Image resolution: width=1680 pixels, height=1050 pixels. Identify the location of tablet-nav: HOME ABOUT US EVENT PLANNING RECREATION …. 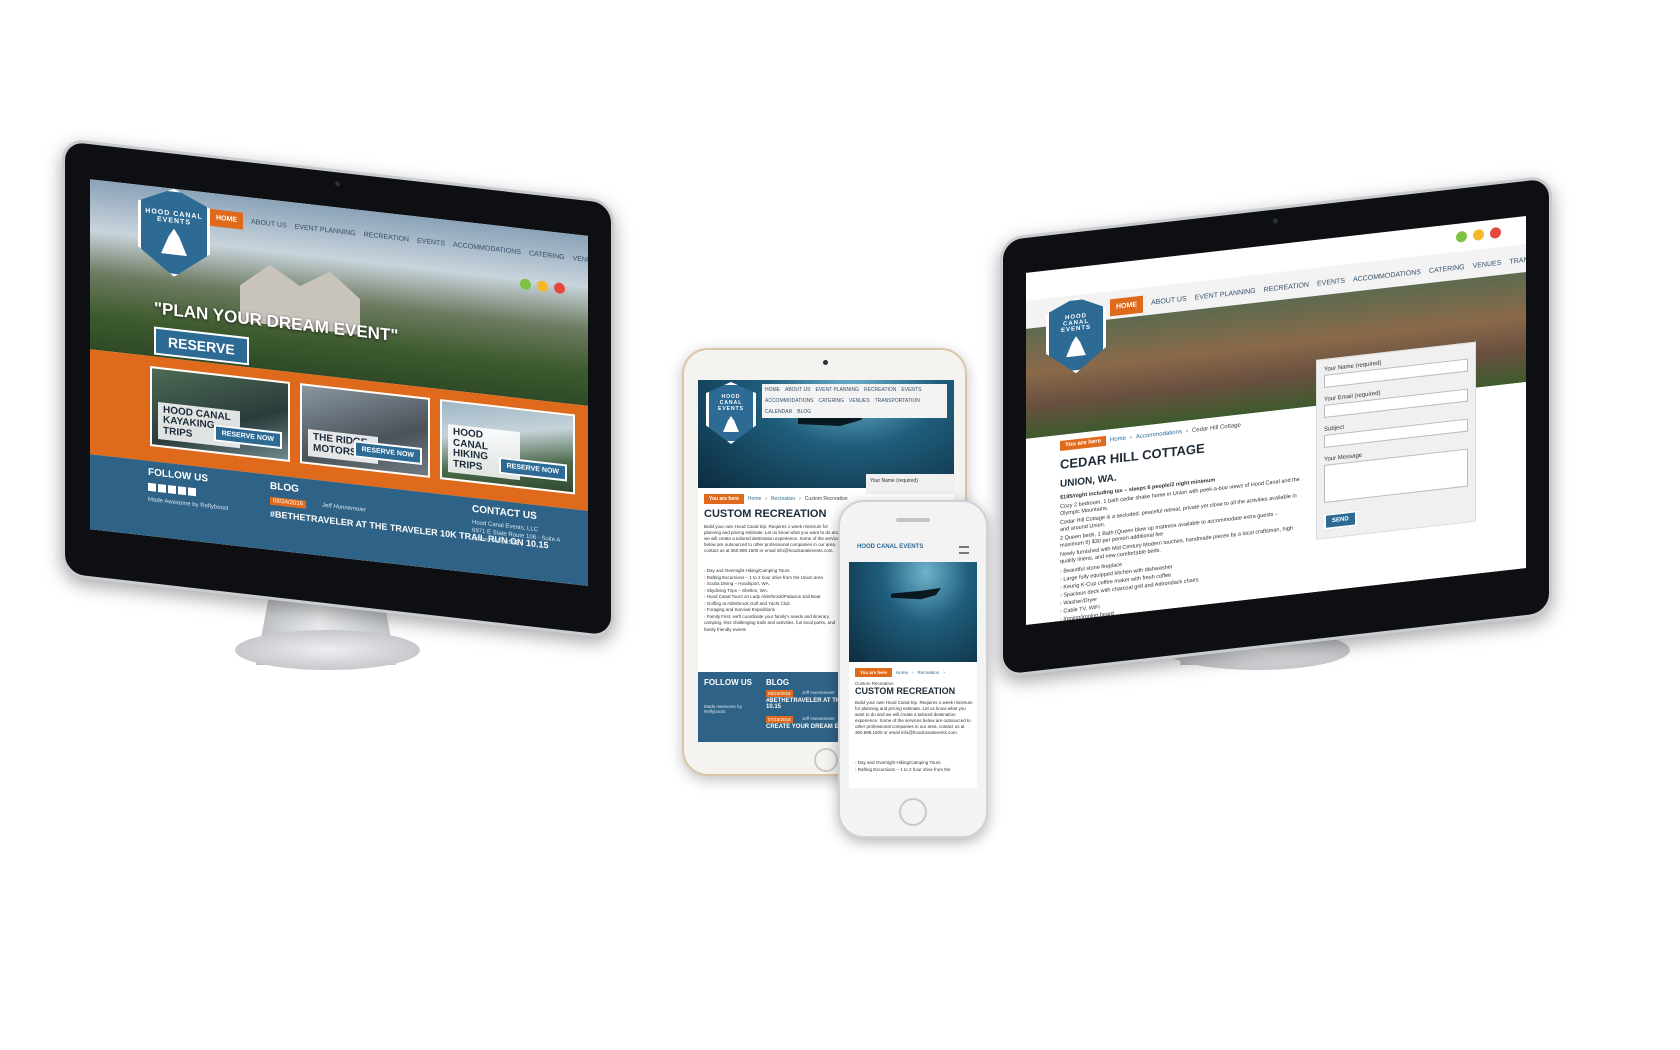
(854, 401).